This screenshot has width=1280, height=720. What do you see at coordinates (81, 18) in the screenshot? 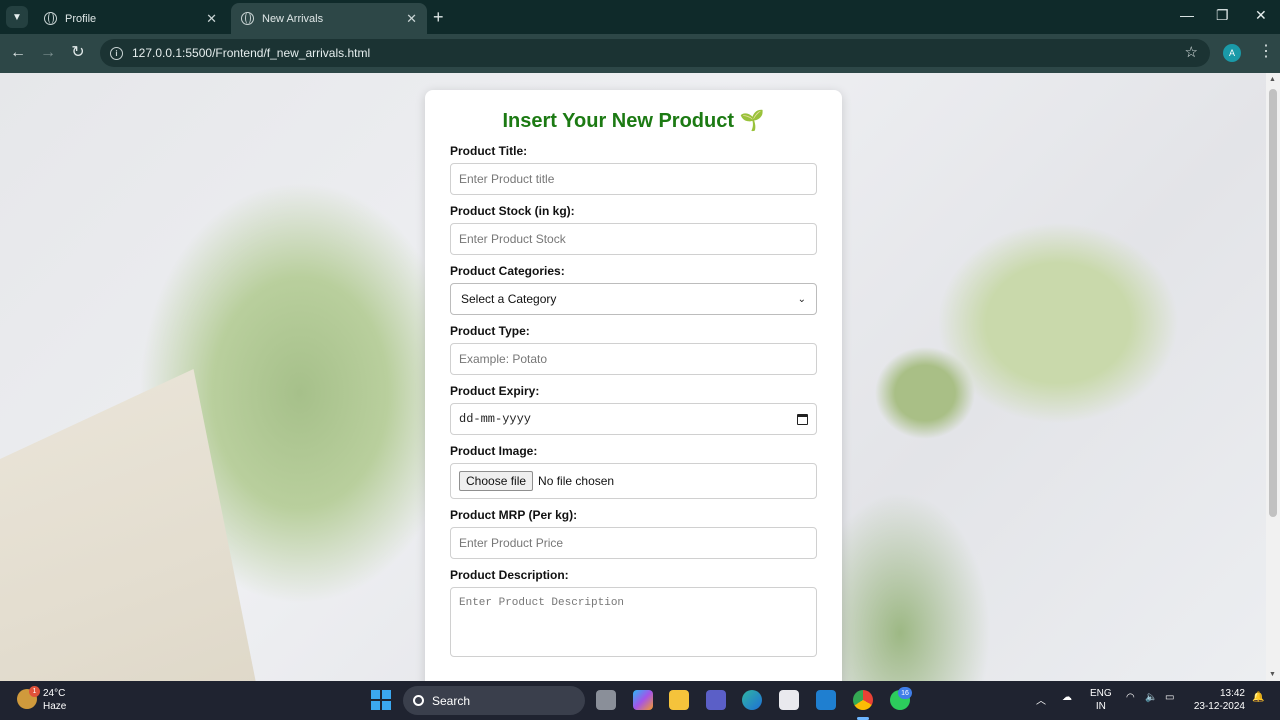
I see `tab-title: Profile` at bounding box center [81, 18].